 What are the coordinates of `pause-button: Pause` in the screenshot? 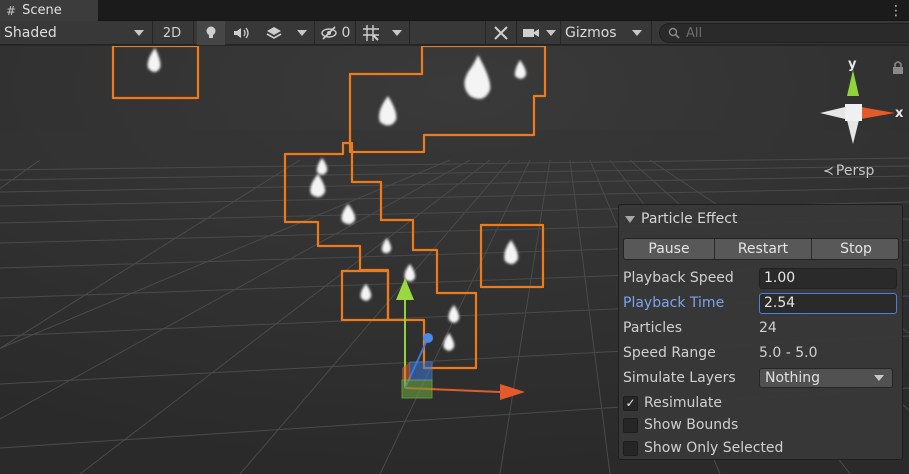 It's located at (669, 249).